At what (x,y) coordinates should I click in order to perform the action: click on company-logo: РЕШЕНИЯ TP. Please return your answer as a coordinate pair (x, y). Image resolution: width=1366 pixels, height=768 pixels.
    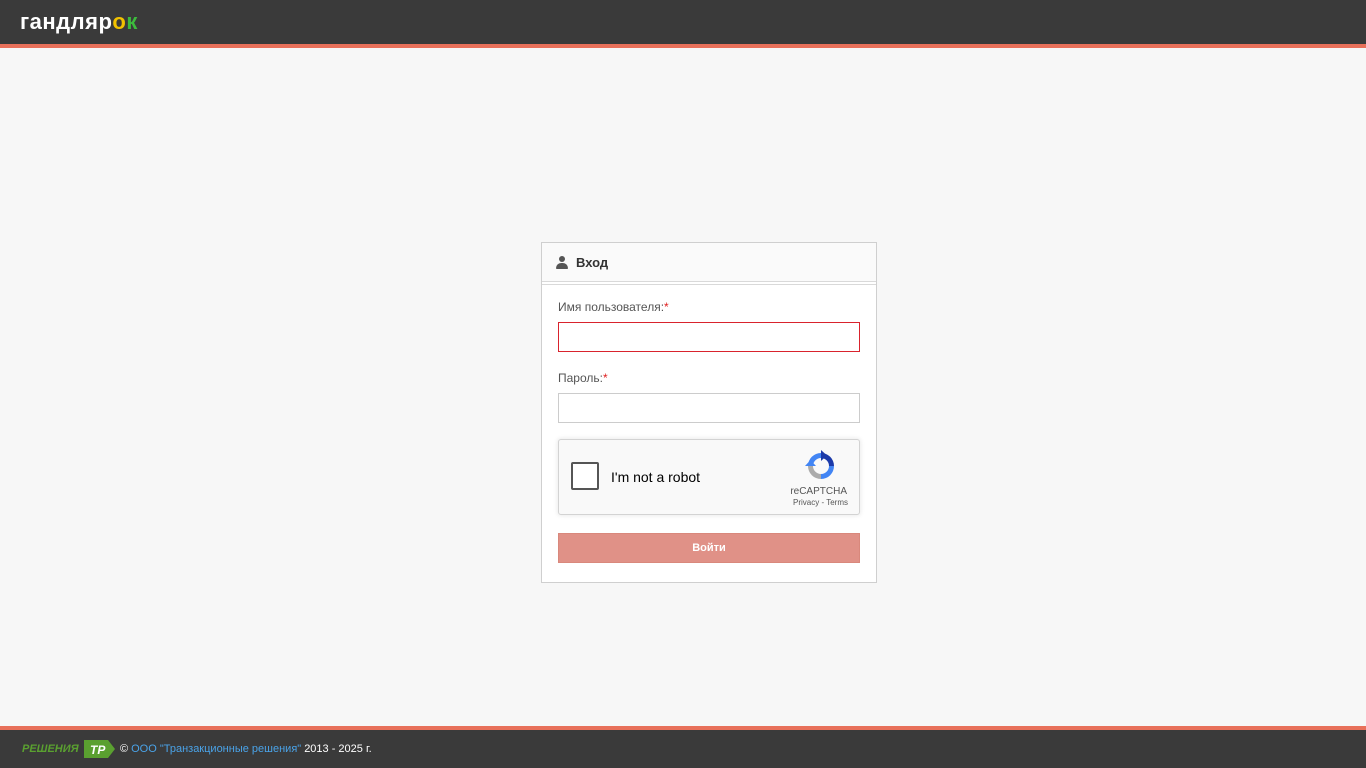
    Looking at the image, I should click on (67, 749).